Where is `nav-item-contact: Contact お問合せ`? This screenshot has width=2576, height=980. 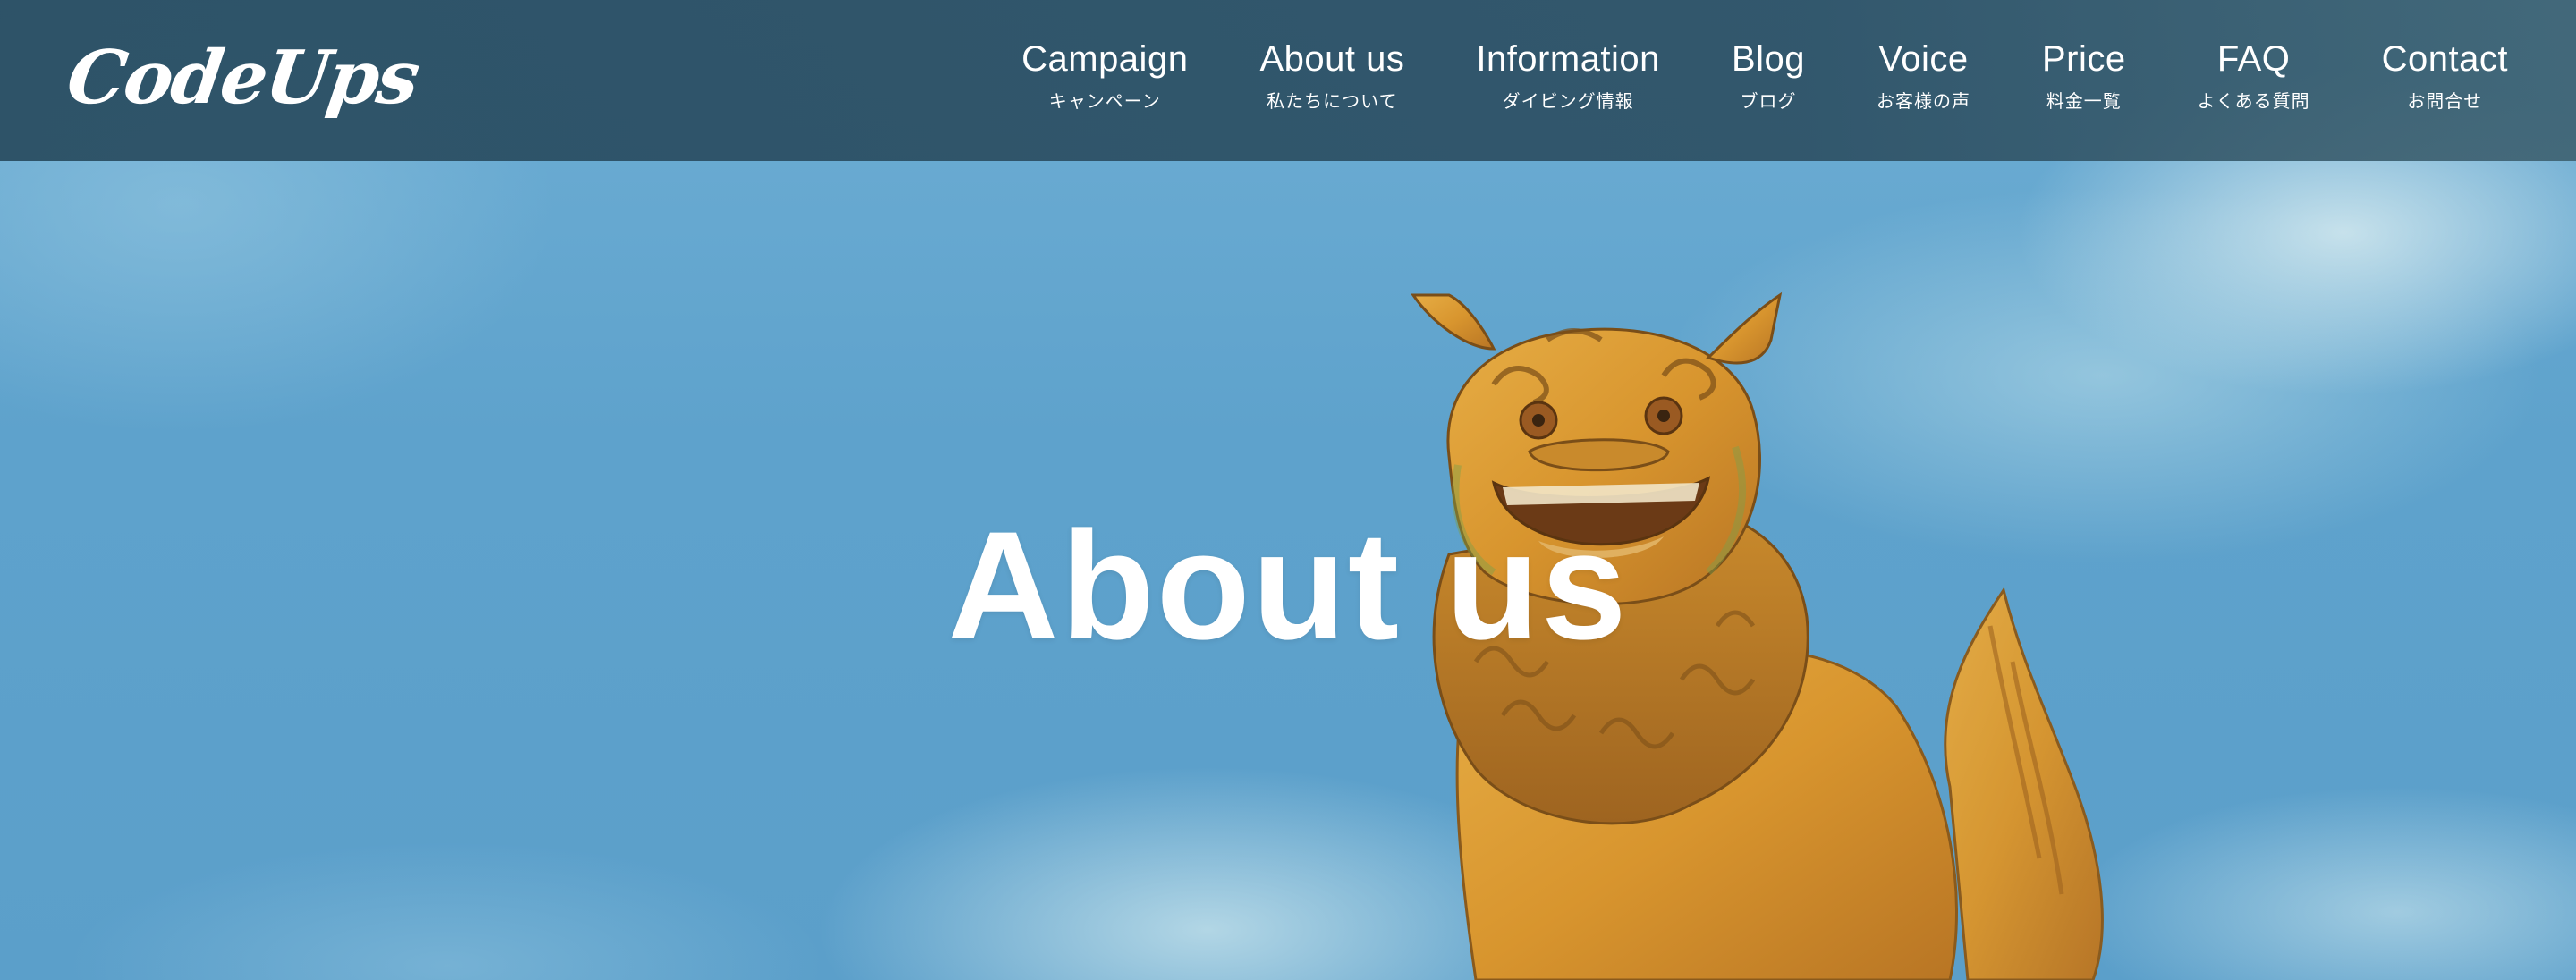 nav-item-contact: Contact お問合せ is located at coordinates (2445, 74).